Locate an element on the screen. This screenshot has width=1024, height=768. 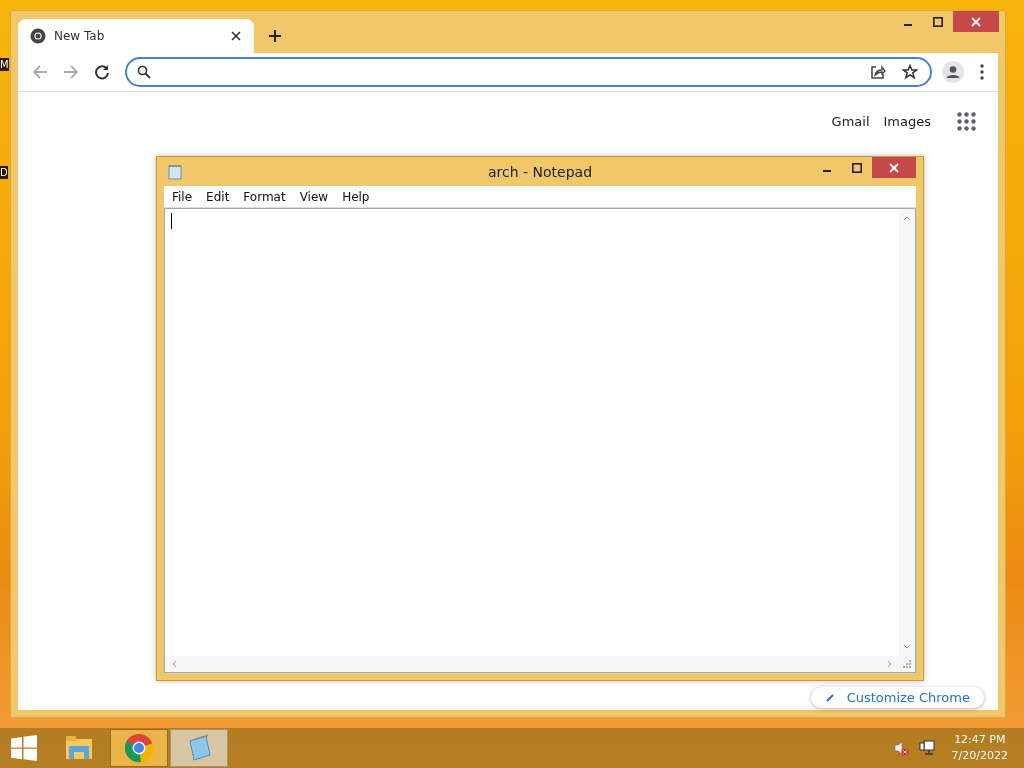
desktop-icon-label: D is located at coordinates (4, 172).